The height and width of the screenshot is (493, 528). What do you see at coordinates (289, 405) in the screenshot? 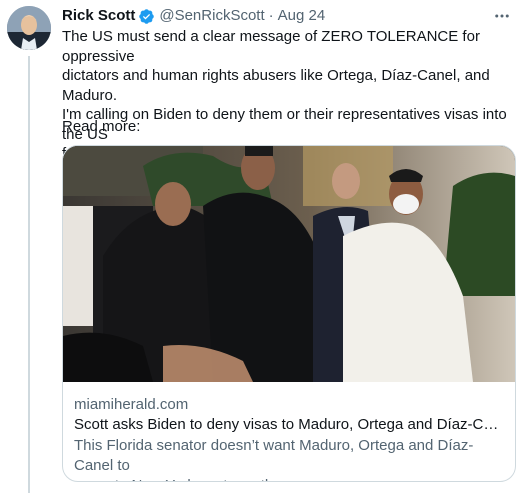
I see `card-domain: miamiherald.com` at bounding box center [289, 405].